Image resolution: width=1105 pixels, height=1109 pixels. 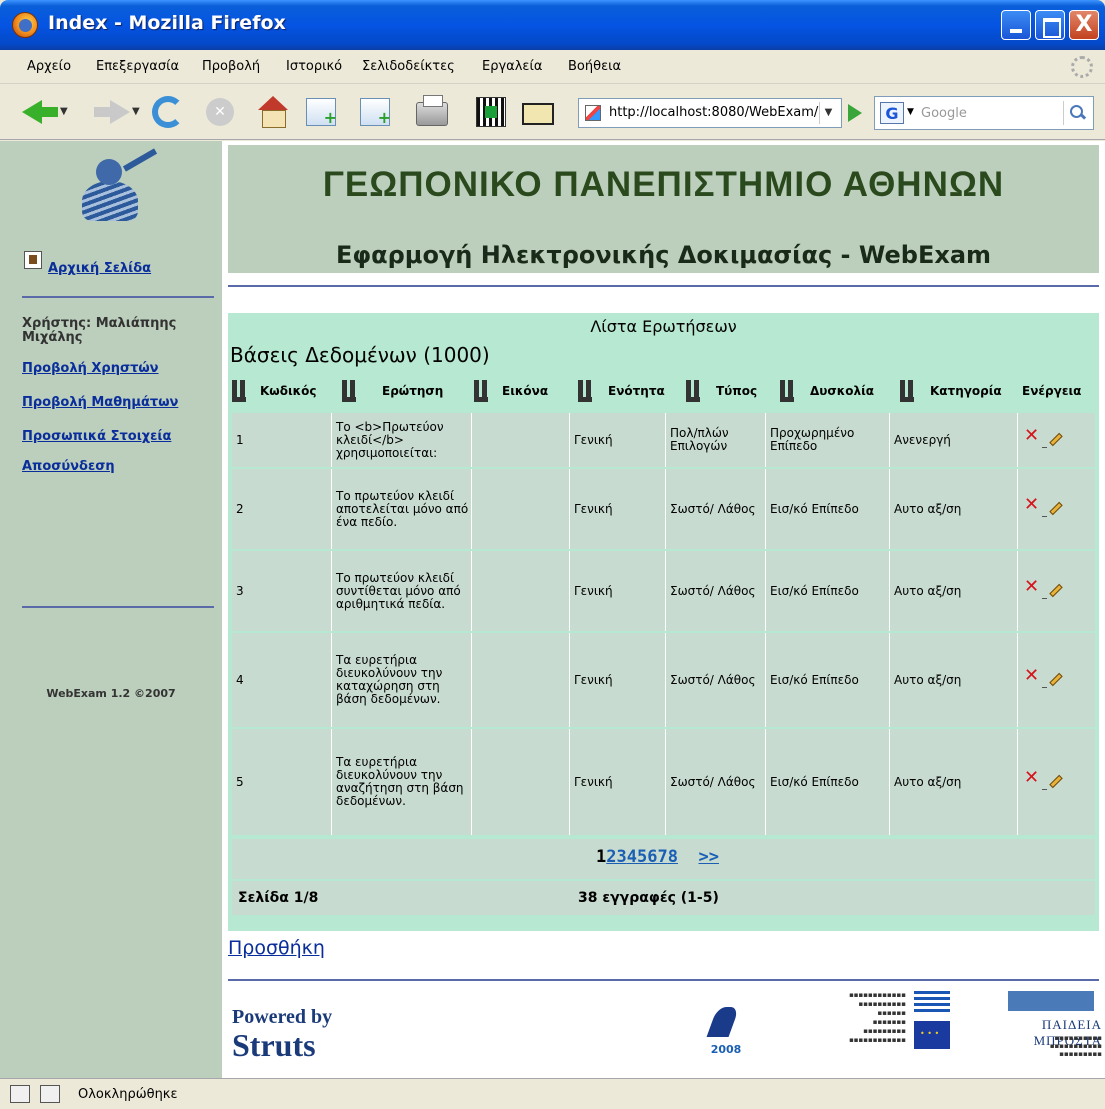 What do you see at coordinates (100, 402) in the screenshot?
I see `sidebar-item-courses: Προβολή Μαθημάτων` at bounding box center [100, 402].